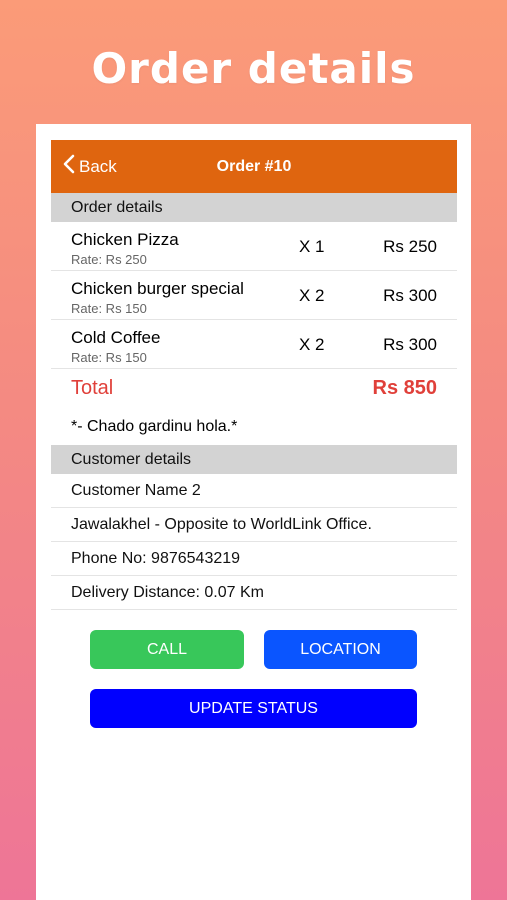 The height and width of the screenshot is (900, 507). What do you see at coordinates (254, 593) in the screenshot?
I see `delivery-distance: Delivery Distance: 0.07 Km` at bounding box center [254, 593].